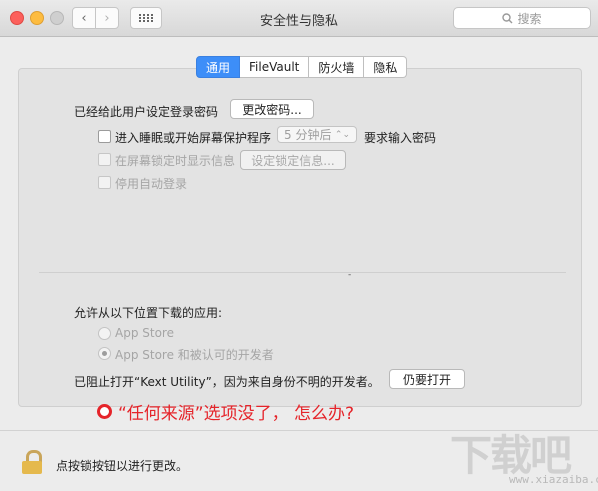  Describe the element at coordinates (302, 272) in the screenshot. I see `section-divider` at that location.